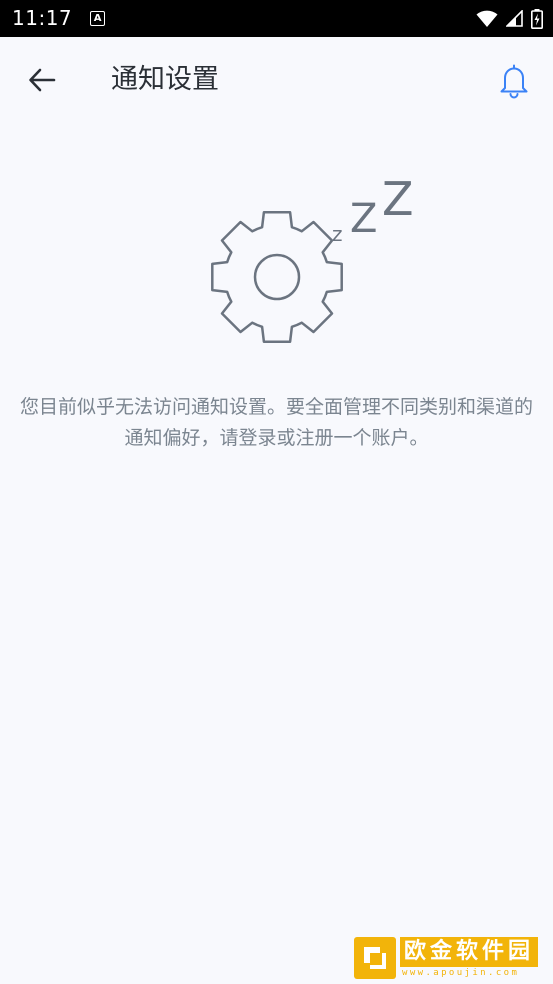  I want to click on sleeping-gear-illustration: z Z Z, so click(315, 260).